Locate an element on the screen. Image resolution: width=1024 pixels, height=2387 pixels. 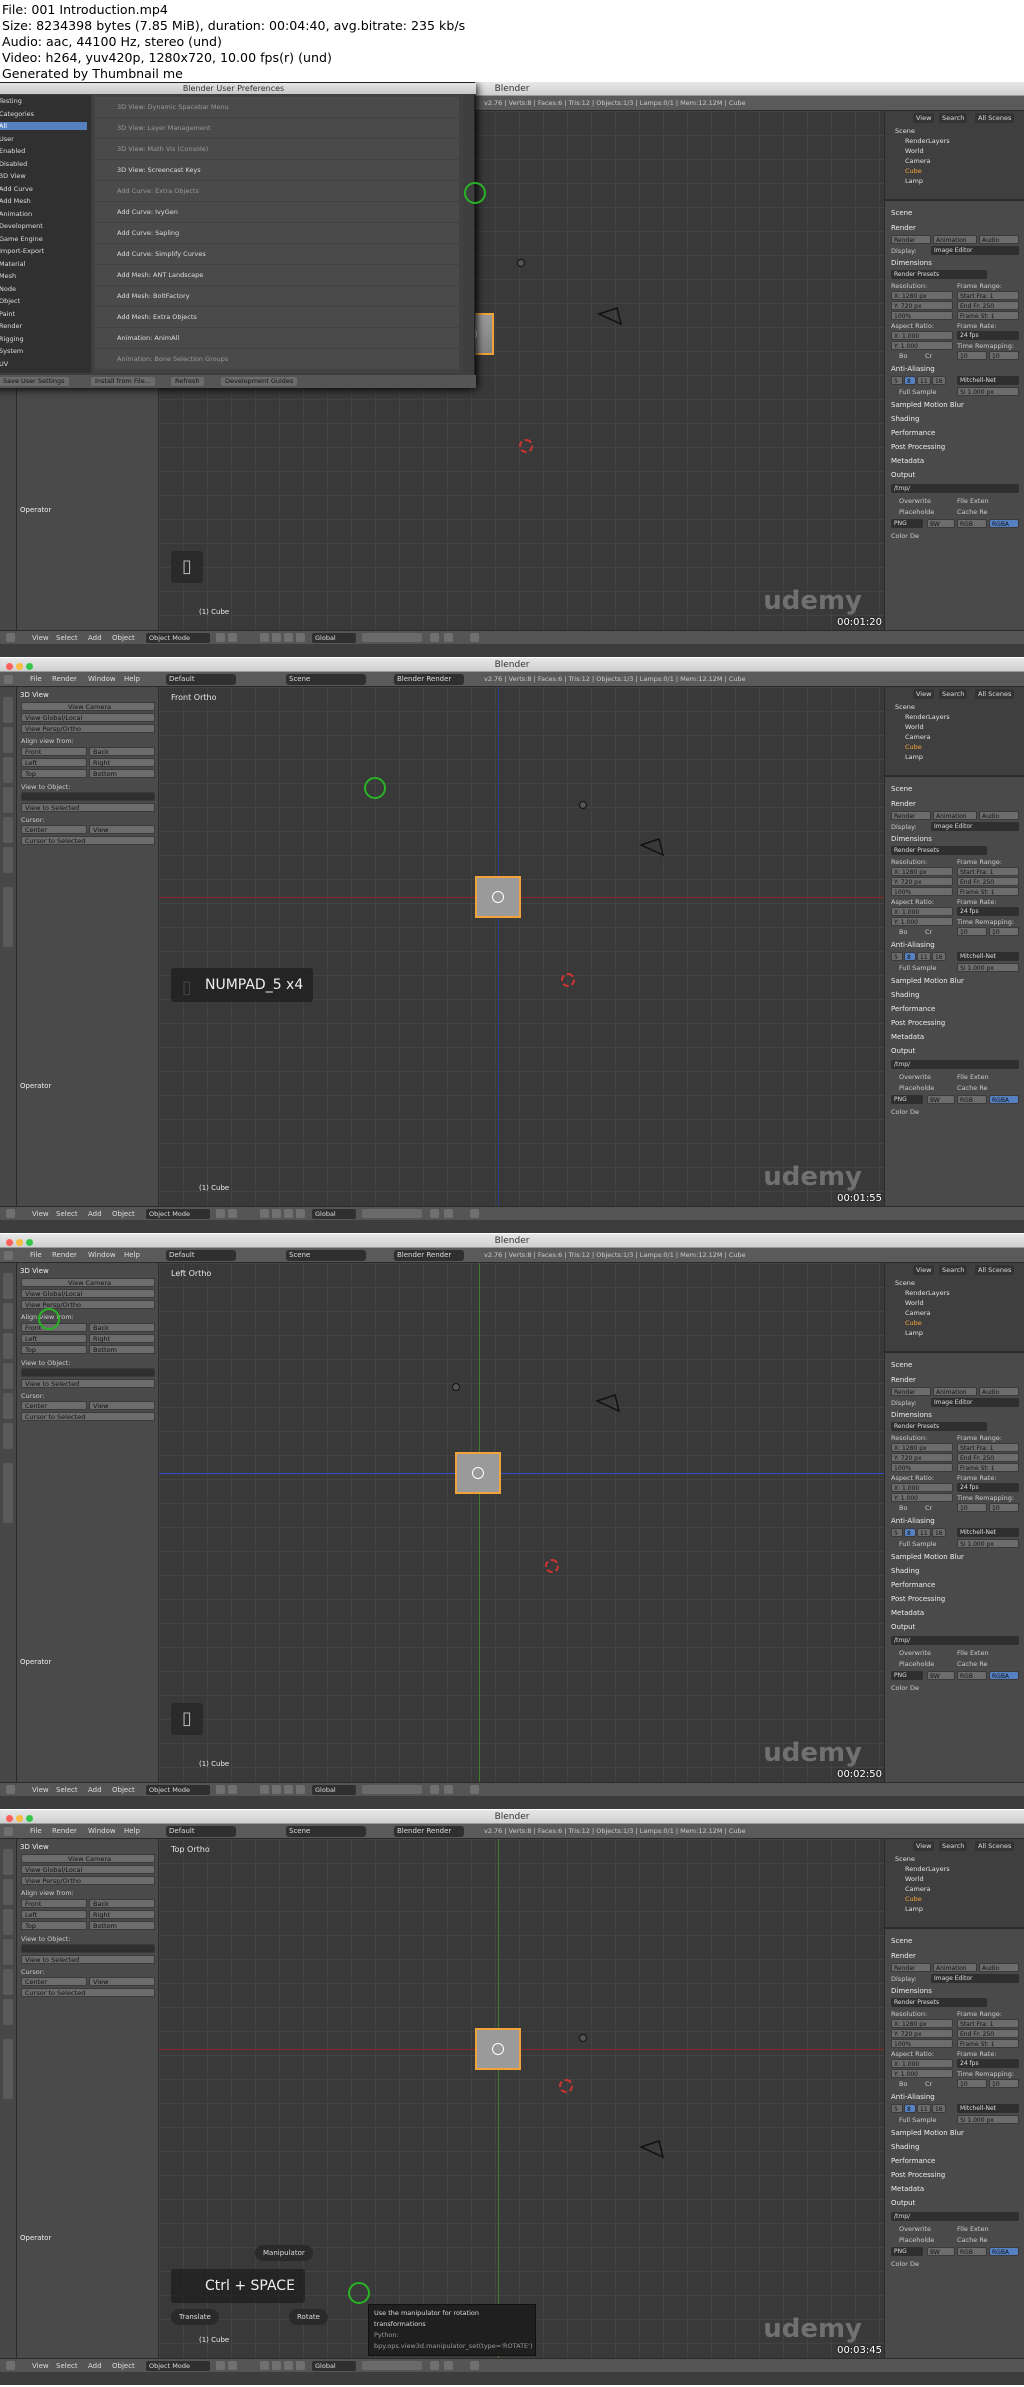
frame-start-field: Start Fra: 1 is located at coordinates (988, 2023).